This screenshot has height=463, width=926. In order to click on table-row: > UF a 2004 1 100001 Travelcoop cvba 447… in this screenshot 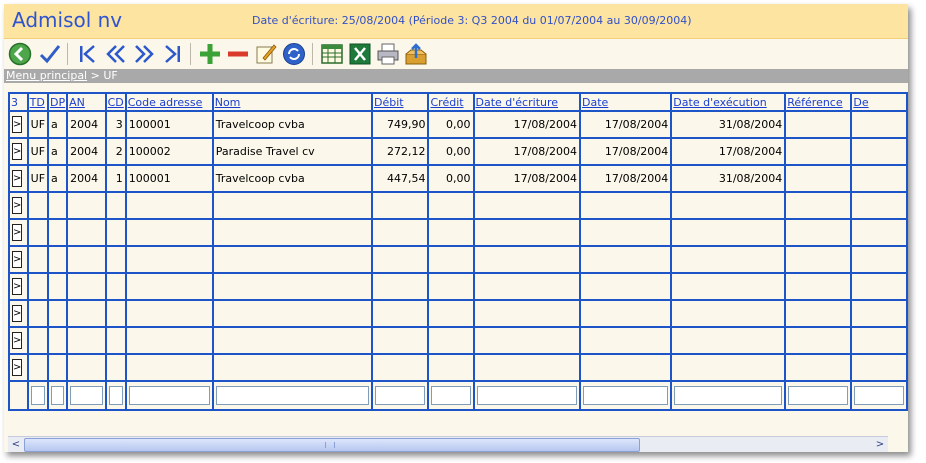, I will do `click(458, 178)`.